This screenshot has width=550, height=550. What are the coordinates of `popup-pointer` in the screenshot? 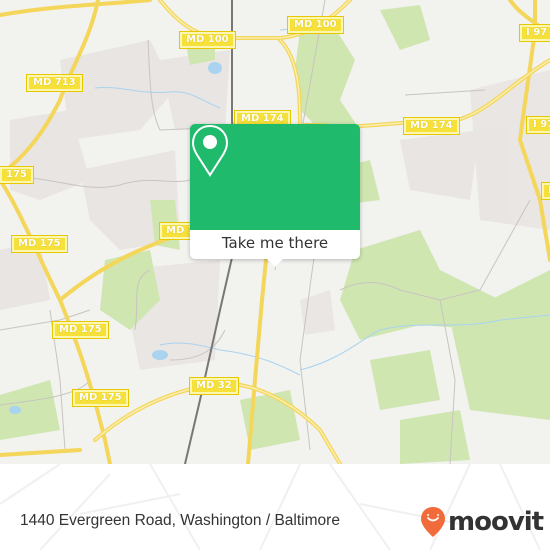 It's located at (275, 263).